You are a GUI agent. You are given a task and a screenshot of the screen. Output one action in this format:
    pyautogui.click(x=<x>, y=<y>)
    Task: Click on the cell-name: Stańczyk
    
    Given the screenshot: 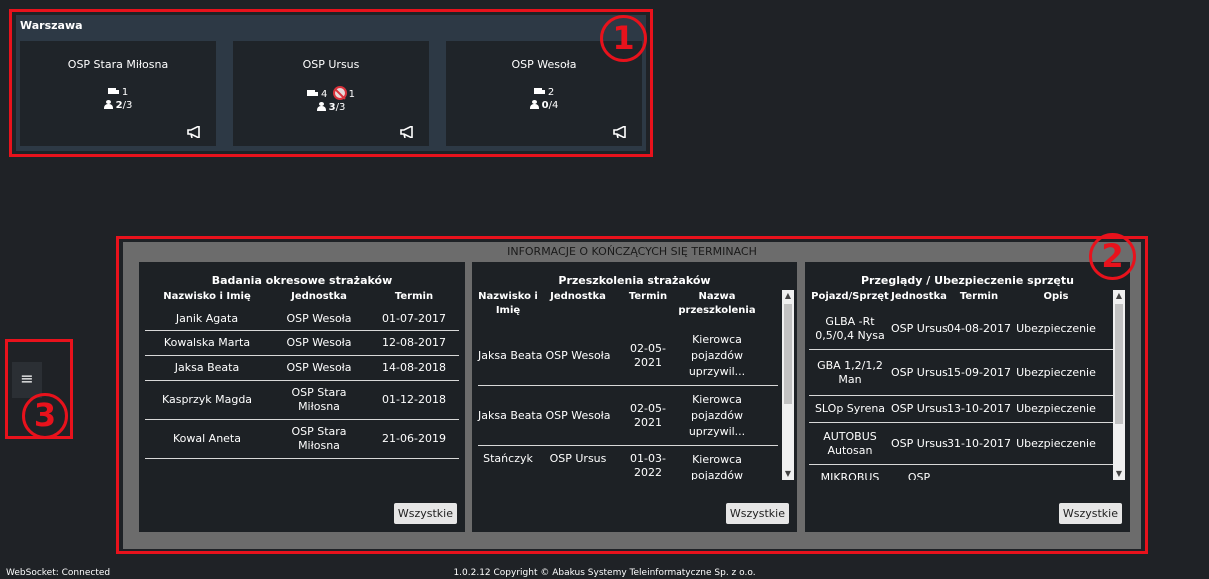 What is the action you would take?
    pyautogui.click(x=508, y=458)
    